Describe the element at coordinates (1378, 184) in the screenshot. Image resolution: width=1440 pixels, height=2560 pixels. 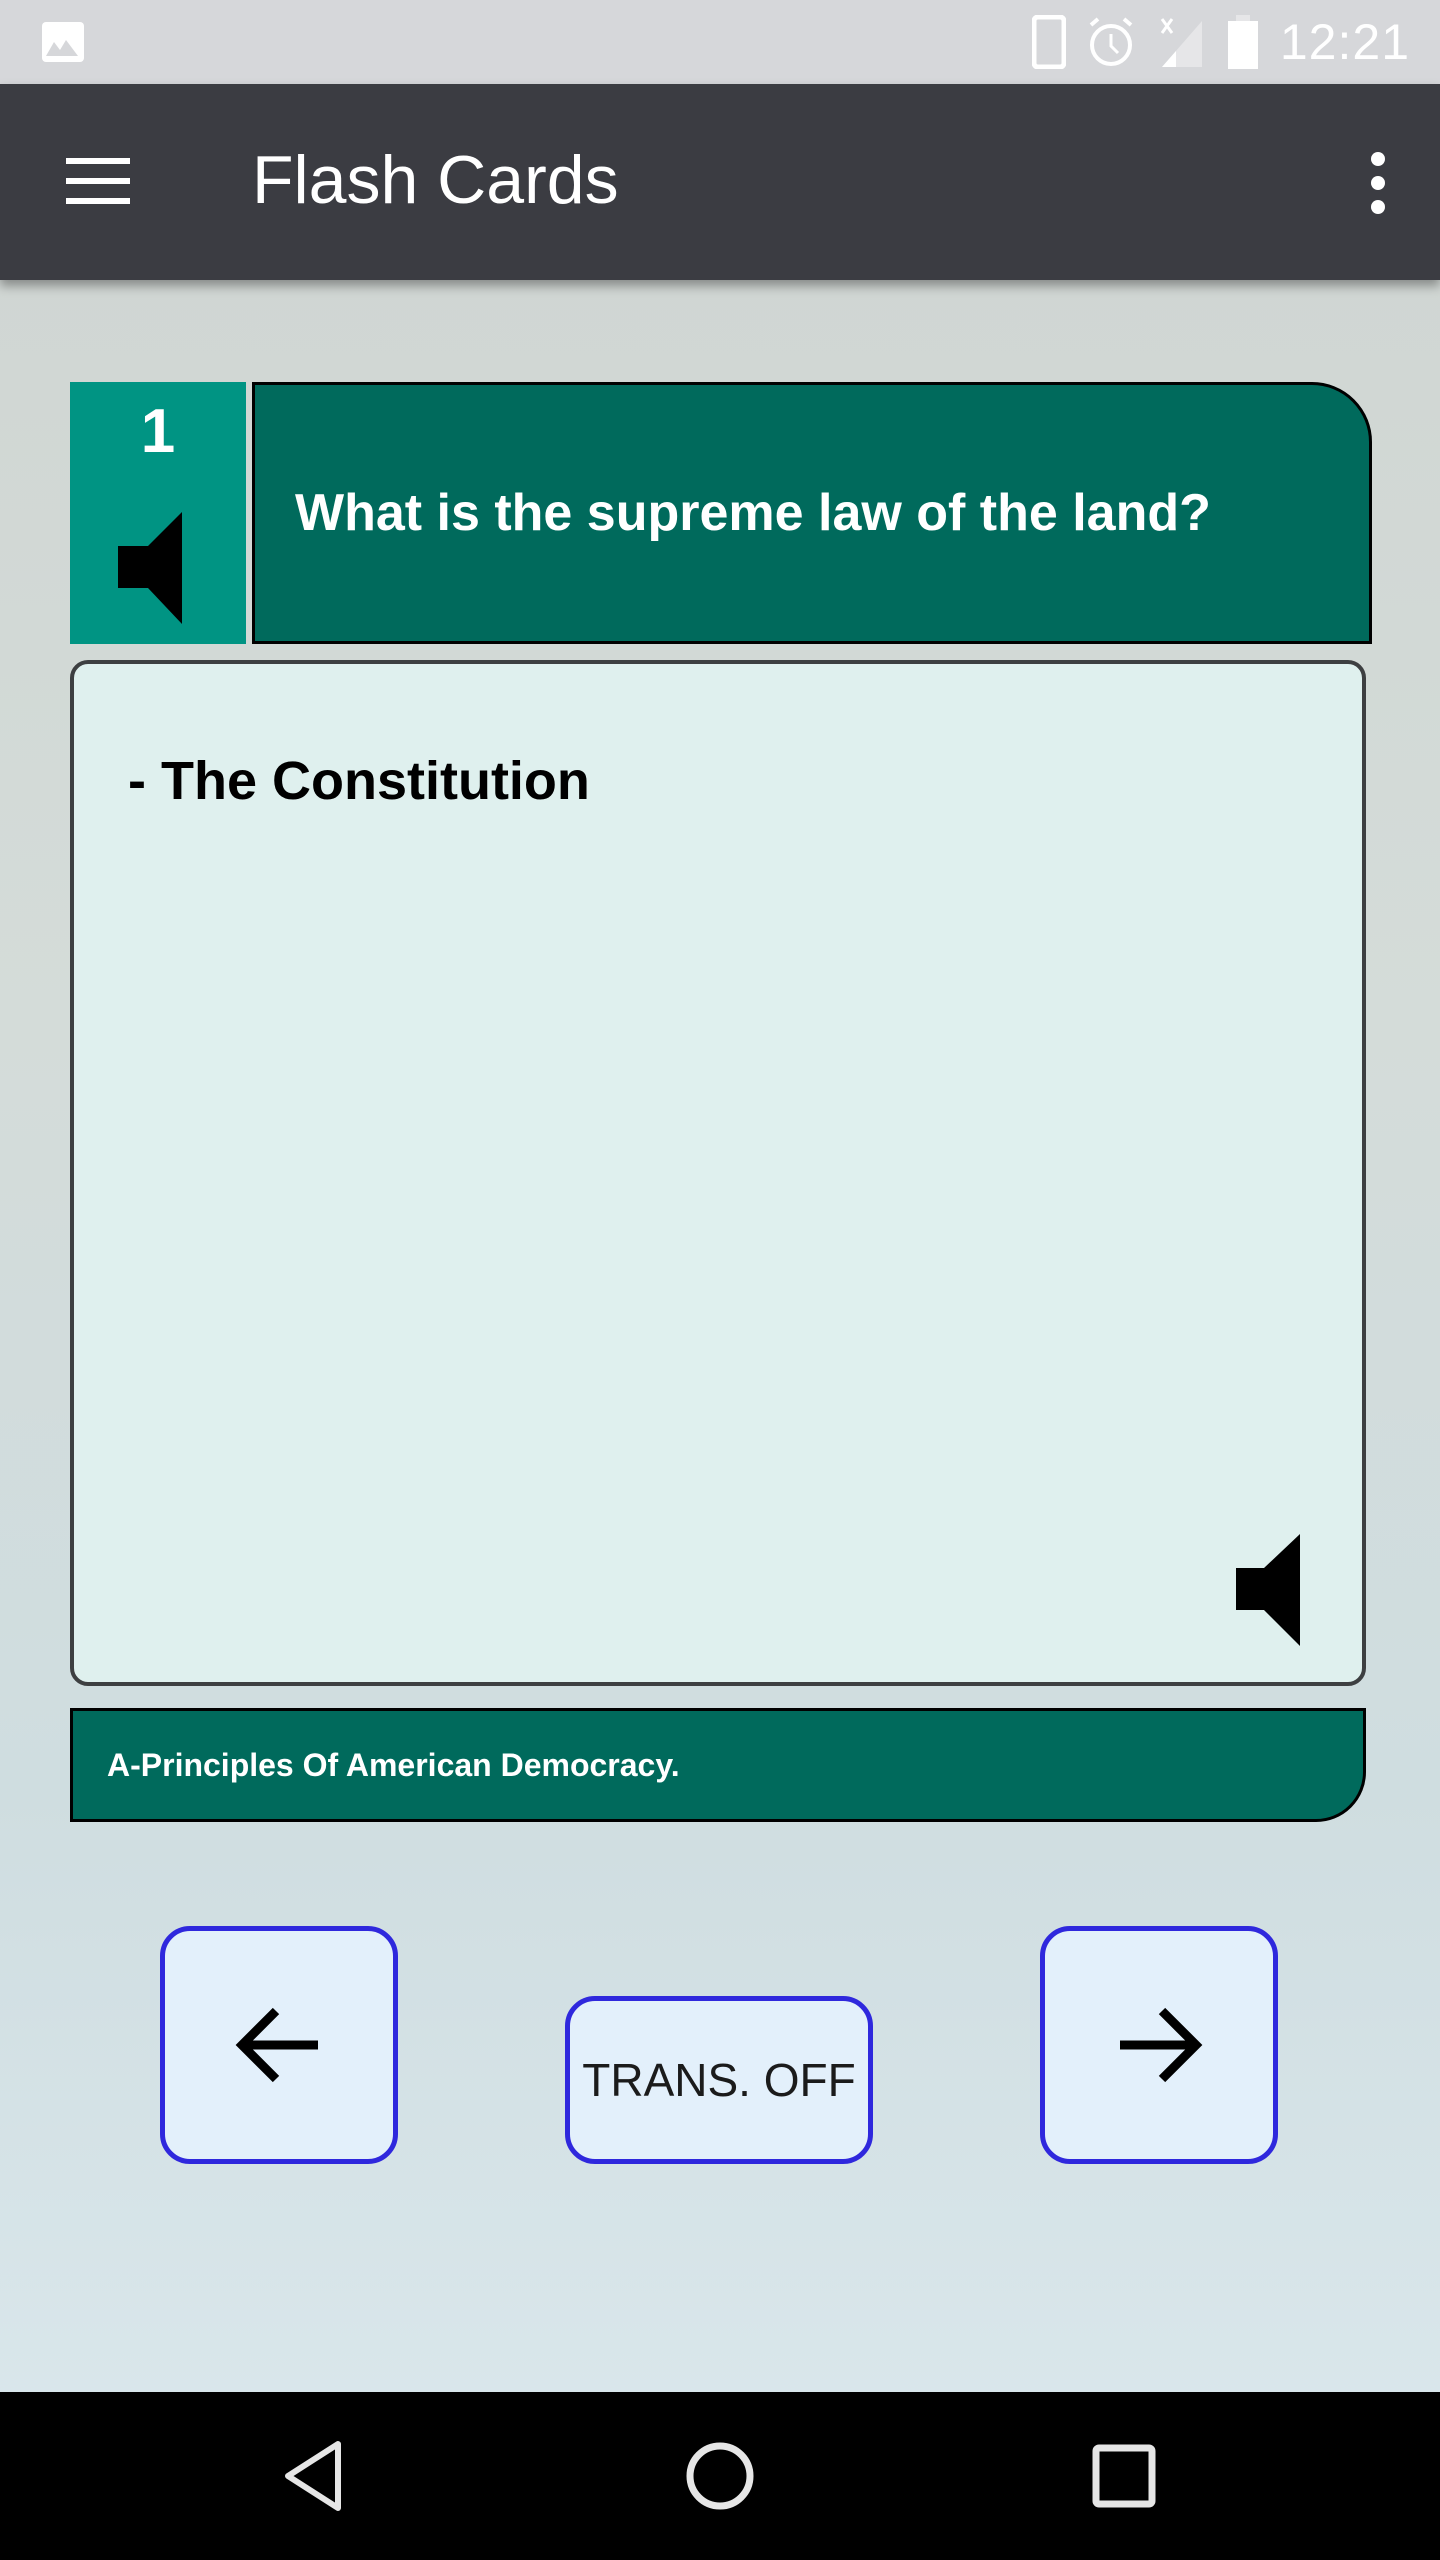
I see `more-vert-icon` at that location.